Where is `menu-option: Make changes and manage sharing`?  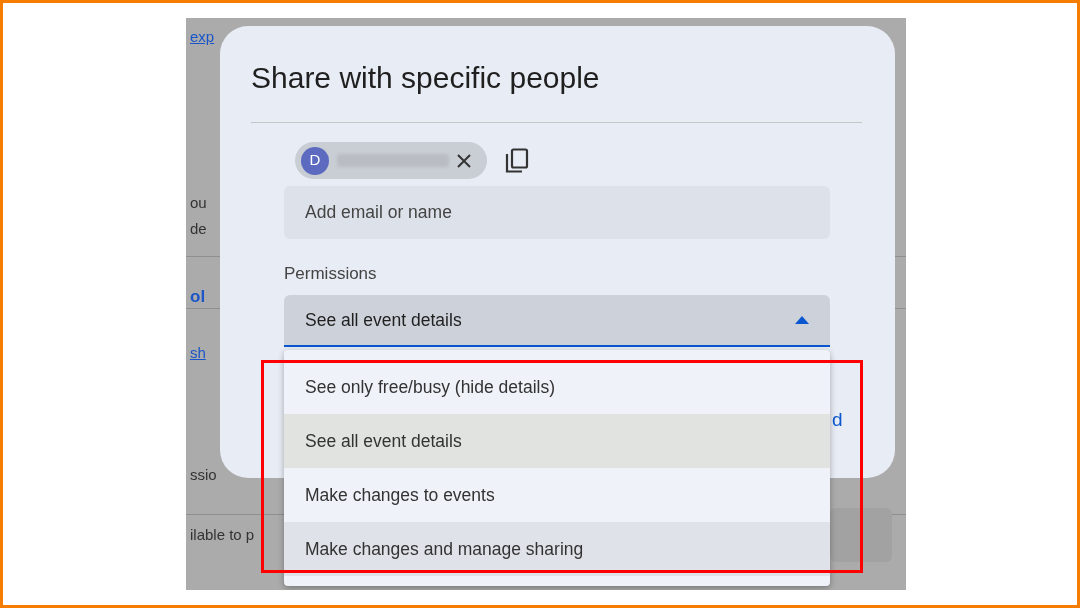
menu-option: Make changes and manage sharing is located at coordinates (557, 549).